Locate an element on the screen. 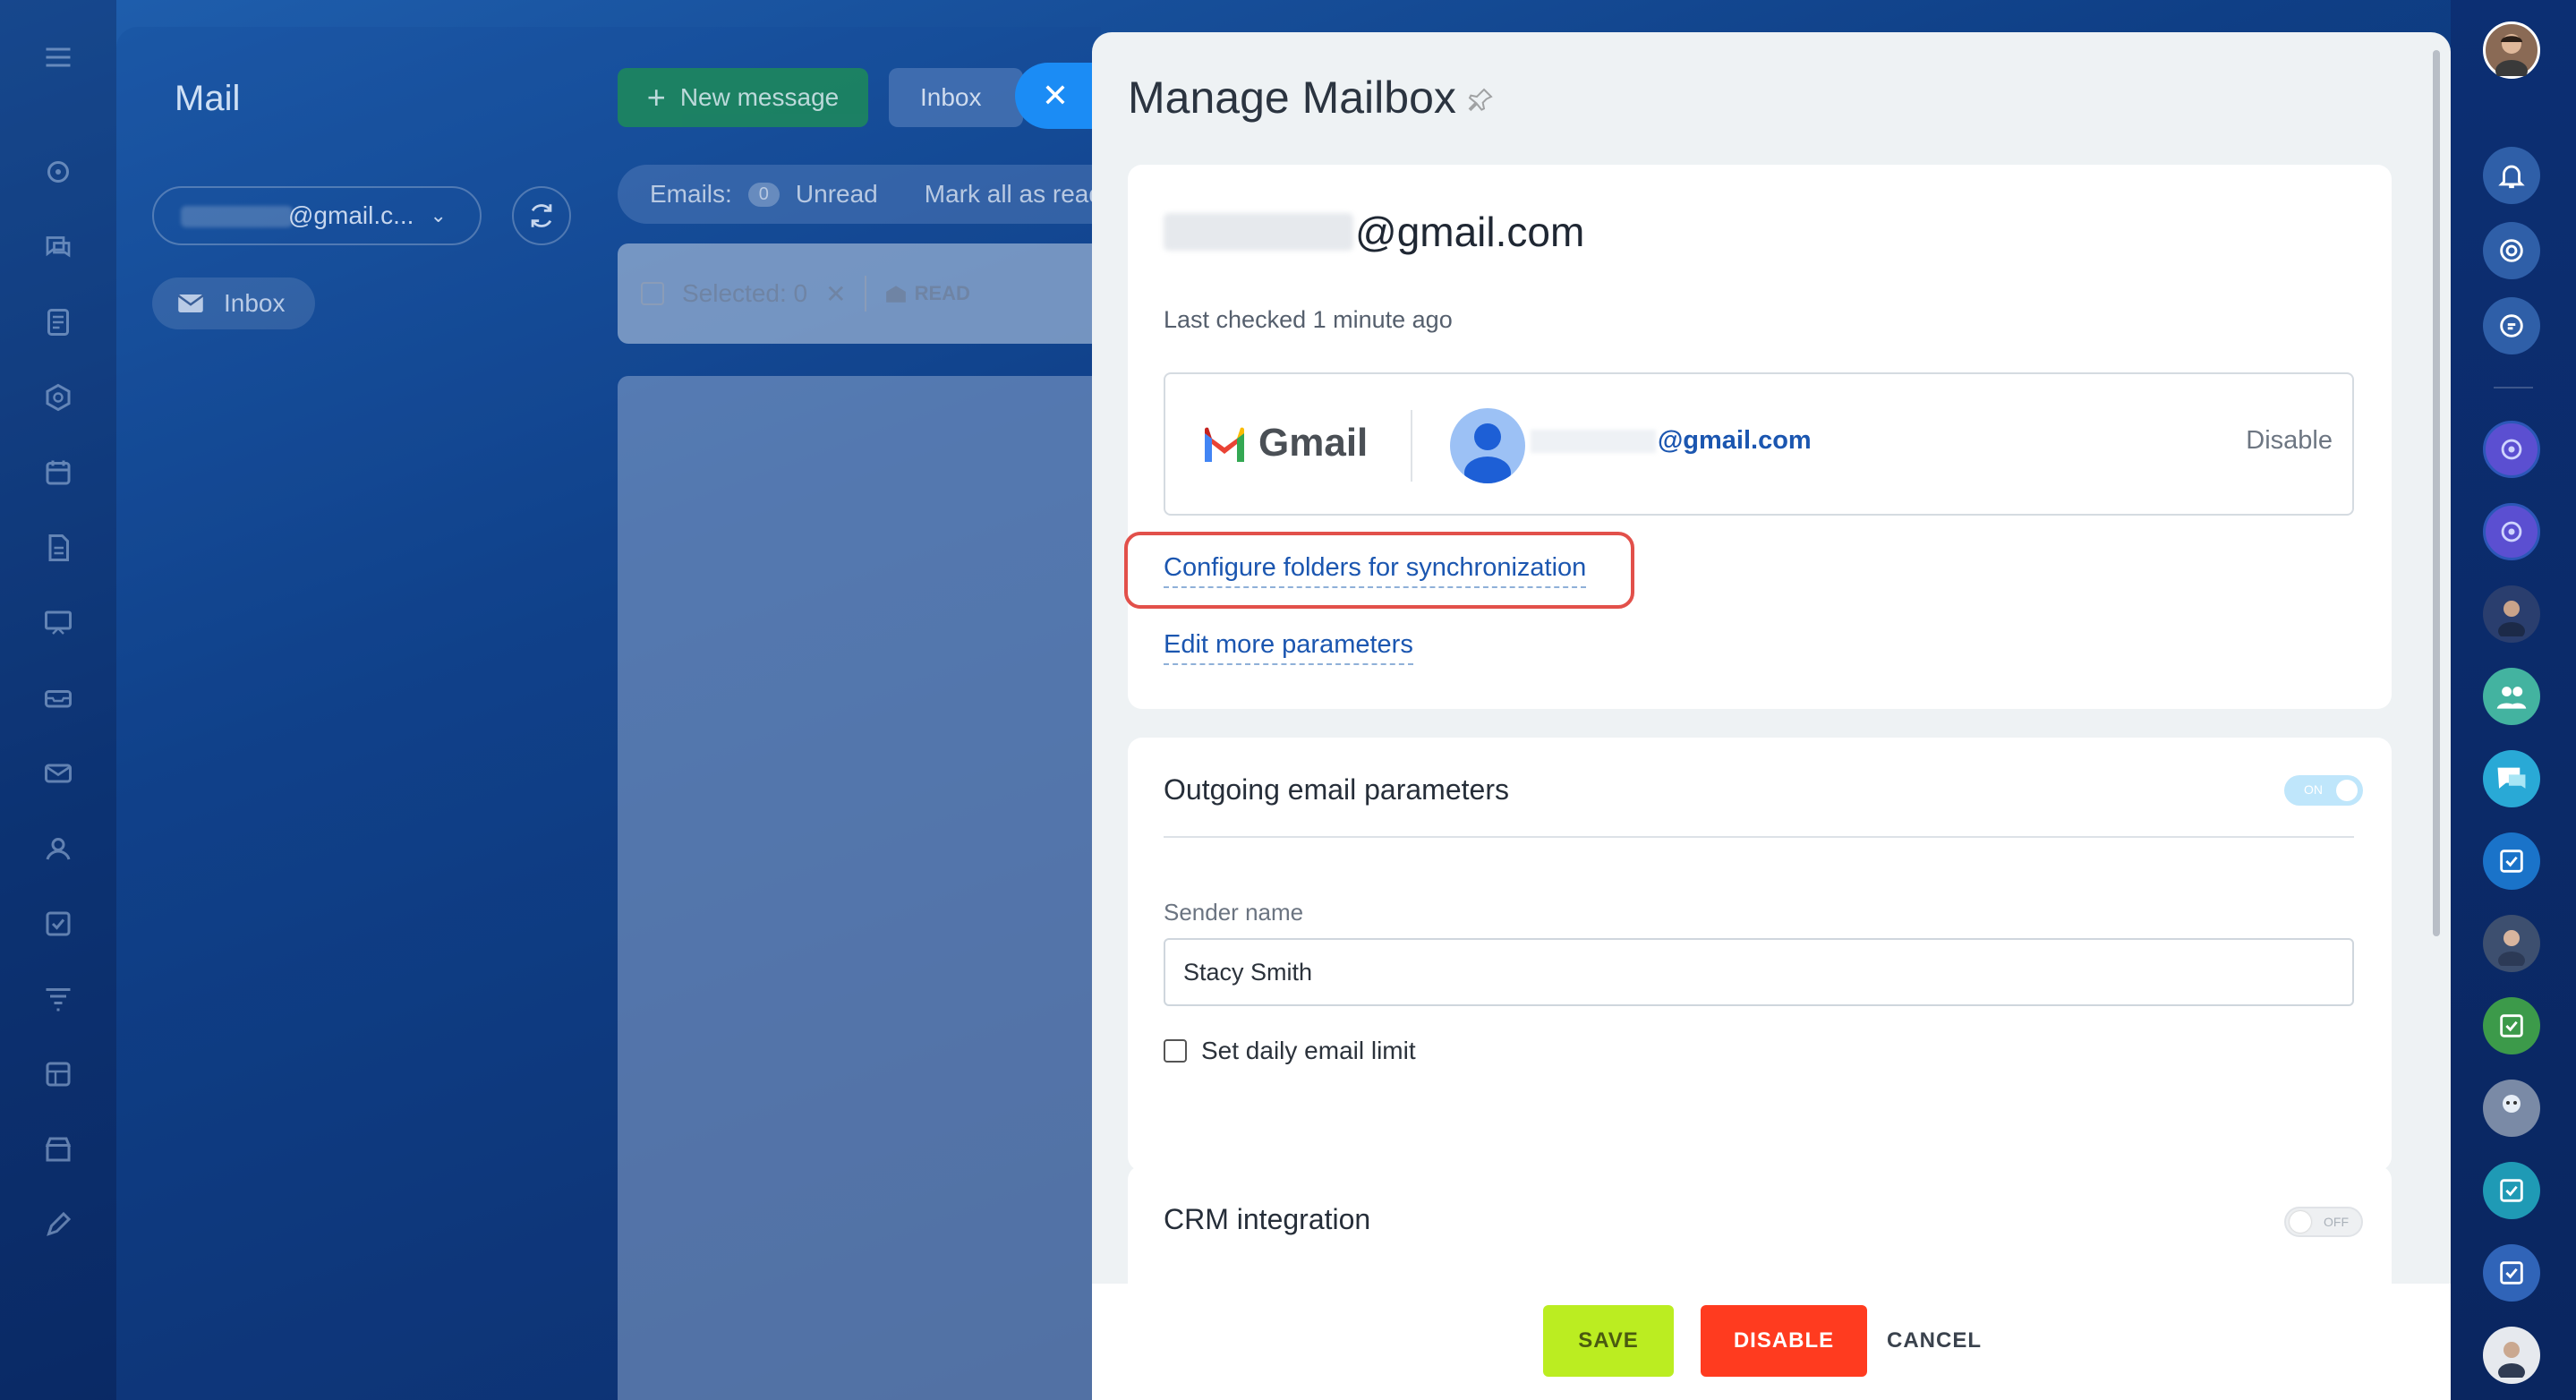  new-message-button: + New message is located at coordinates (743, 97).